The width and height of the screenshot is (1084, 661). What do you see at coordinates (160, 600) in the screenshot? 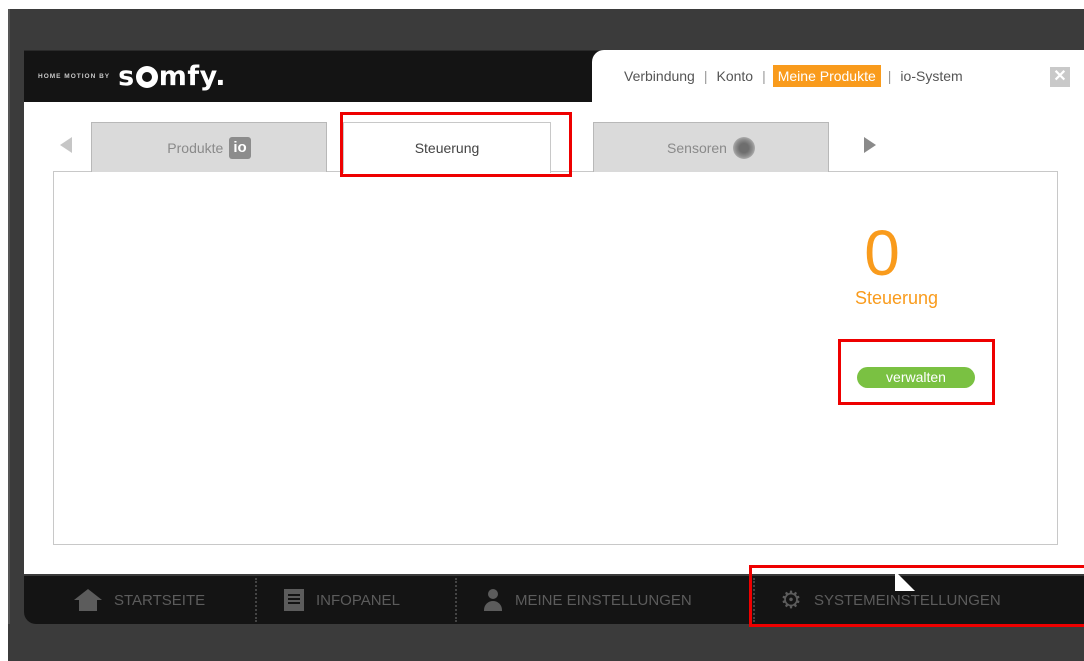
I see `bottom-nav-startseite-label: STARTSEITE` at bounding box center [160, 600].